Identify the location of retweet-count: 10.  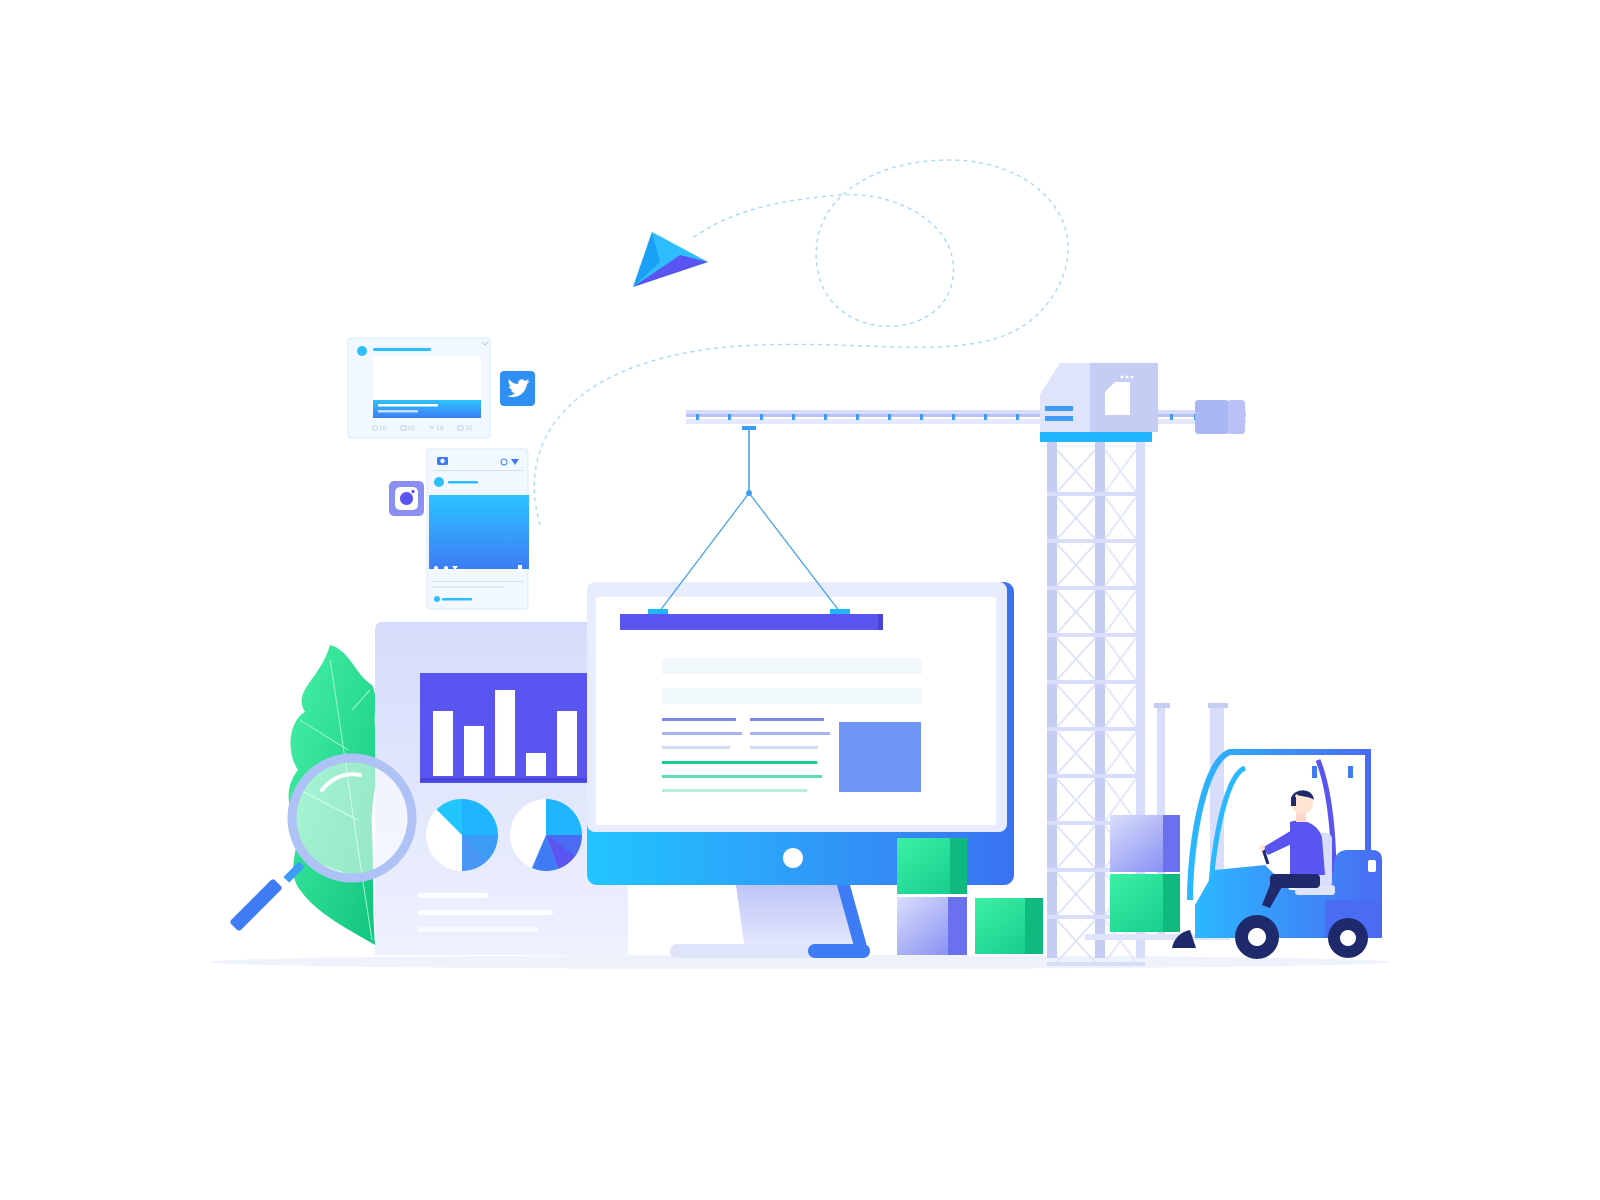
(411, 428).